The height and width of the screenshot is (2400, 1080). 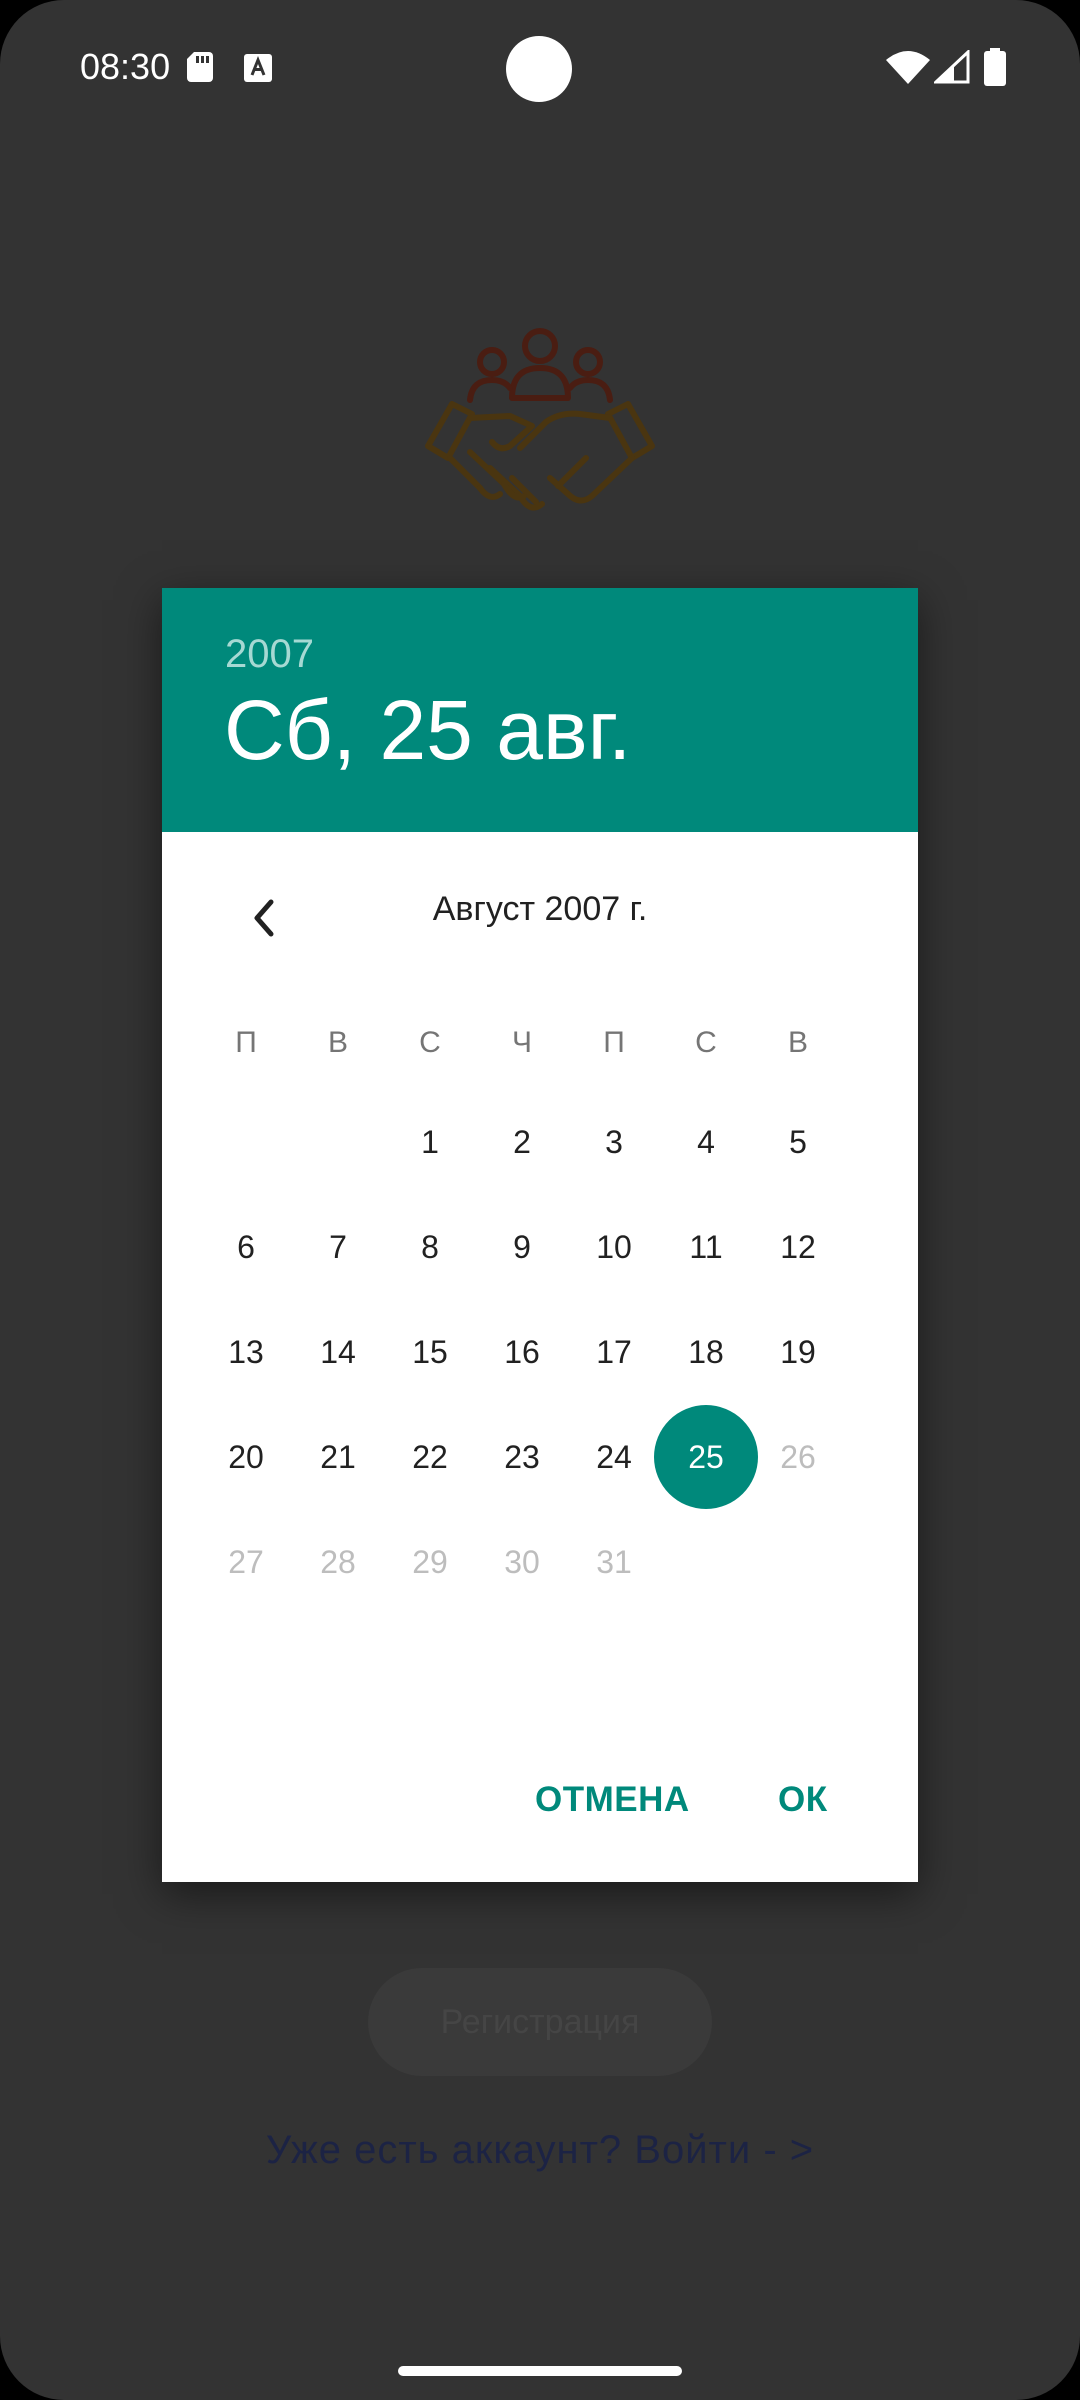 I want to click on calendar-day: 18, so click(x=706, y=1352).